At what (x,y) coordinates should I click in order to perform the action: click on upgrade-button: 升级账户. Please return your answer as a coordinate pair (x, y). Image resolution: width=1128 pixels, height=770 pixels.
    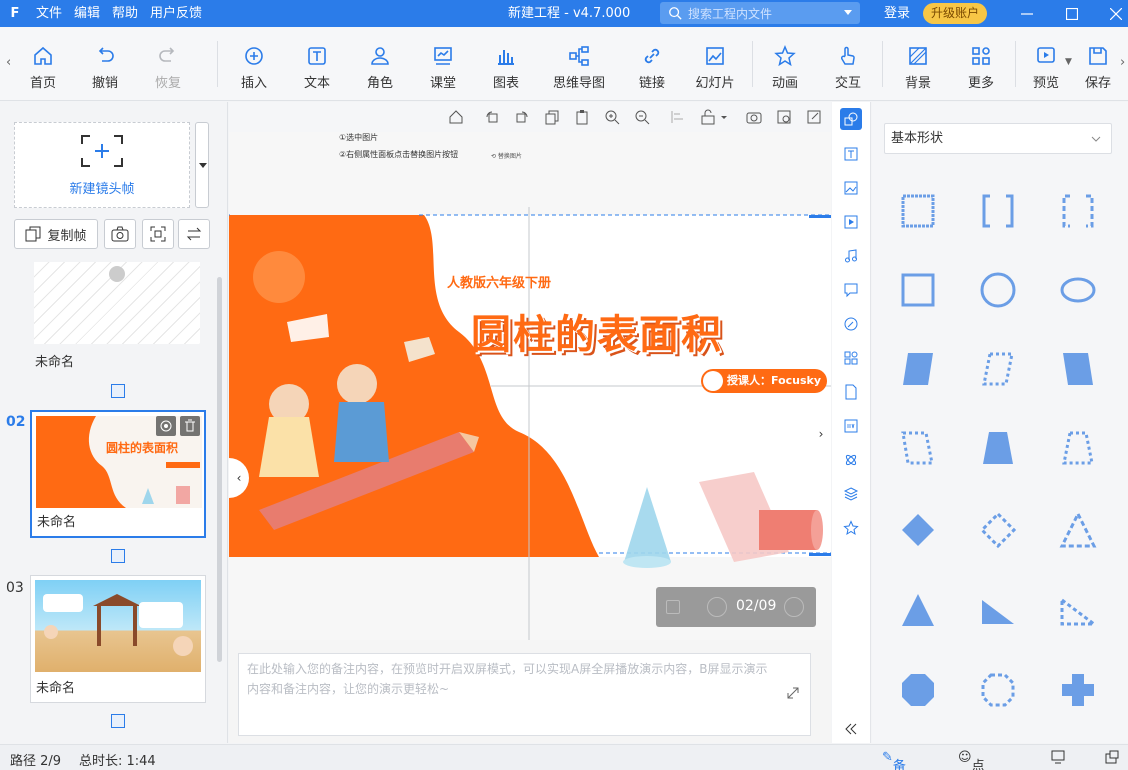
    Looking at the image, I should click on (955, 13).